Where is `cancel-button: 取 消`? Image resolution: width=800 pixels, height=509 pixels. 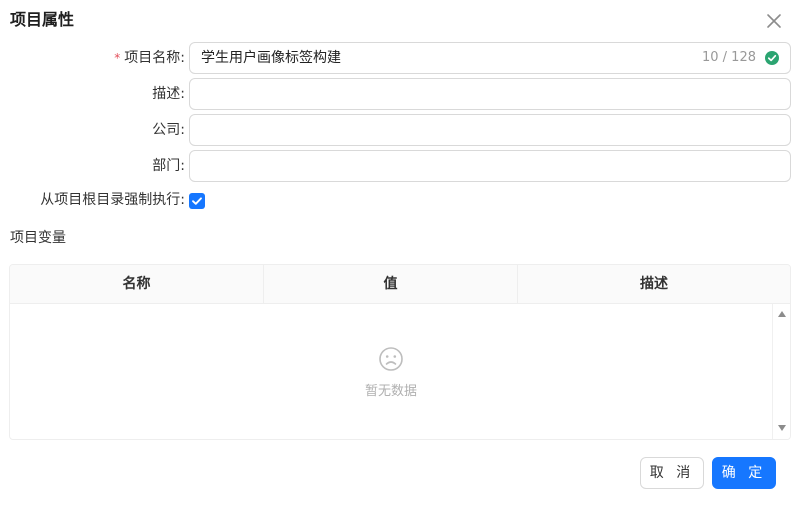
cancel-button: 取 消 is located at coordinates (672, 473).